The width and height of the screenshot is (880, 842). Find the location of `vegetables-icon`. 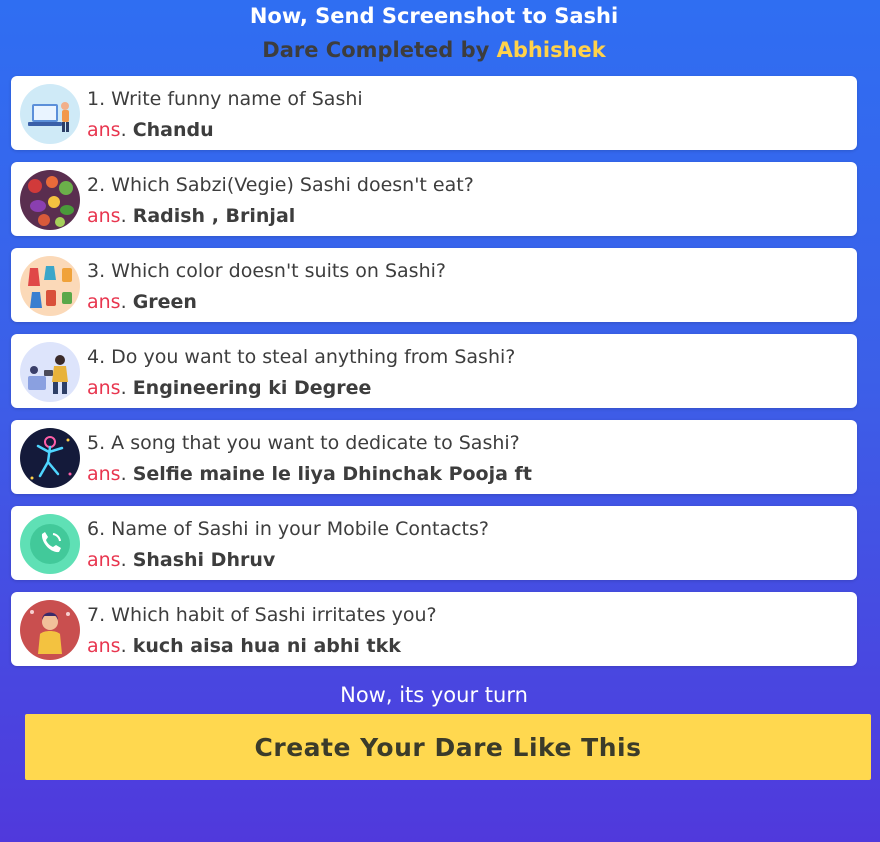

vegetables-icon is located at coordinates (50, 200).